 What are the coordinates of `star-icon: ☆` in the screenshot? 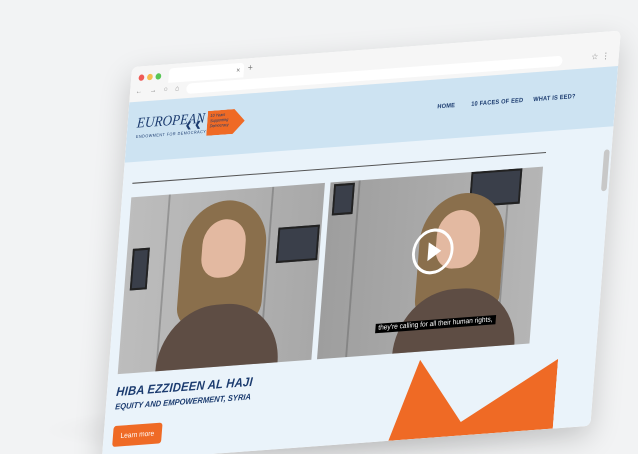 It's located at (594, 57).